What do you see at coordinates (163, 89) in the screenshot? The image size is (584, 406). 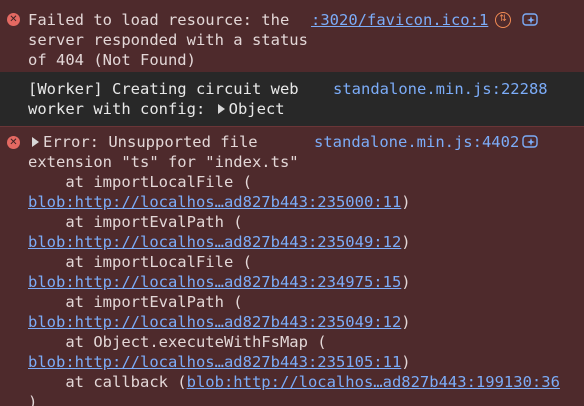 I see `info-message-line: [Worker] Creating circuit web` at bounding box center [163, 89].